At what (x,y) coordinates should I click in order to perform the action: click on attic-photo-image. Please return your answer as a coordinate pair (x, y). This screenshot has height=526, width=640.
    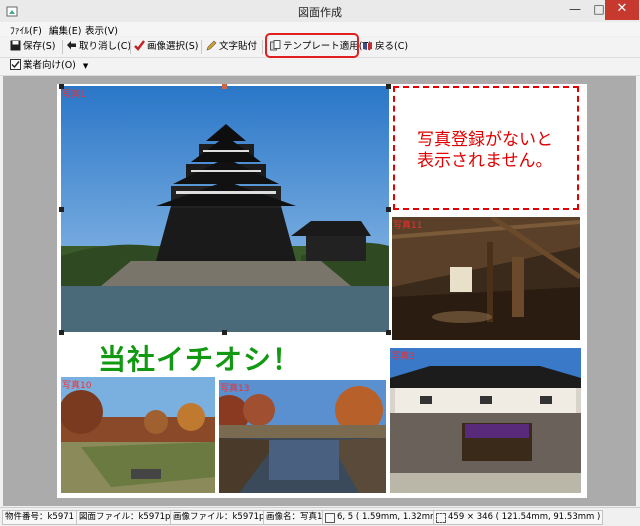
    Looking at the image, I should click on (486, 278).